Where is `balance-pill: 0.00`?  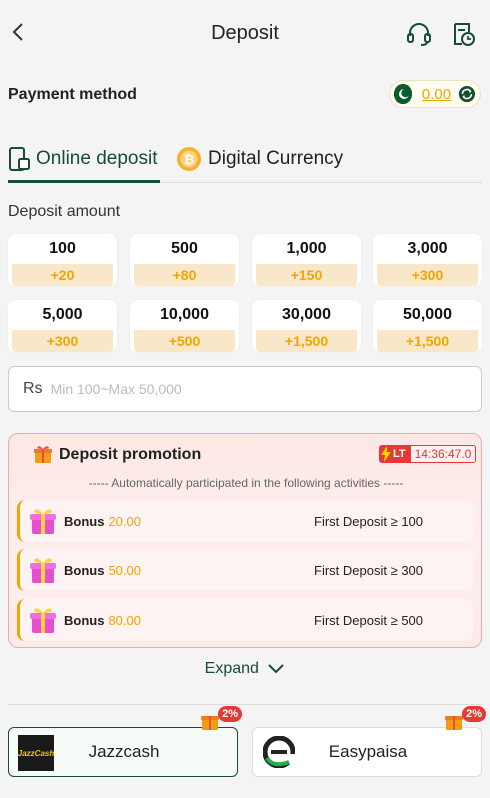 balance-pill: 0.00 is located at coordinates (435, 94).